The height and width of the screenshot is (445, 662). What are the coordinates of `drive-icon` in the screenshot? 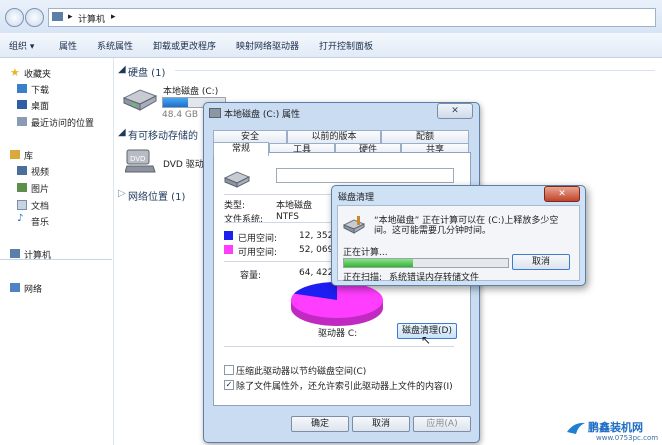 It's located at (215, 113).